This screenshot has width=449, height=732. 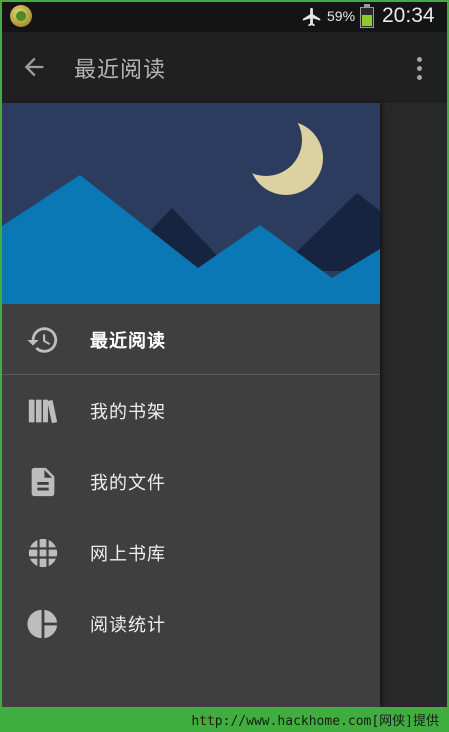 I want to click on menu-label-reading-stats: 阅读统计, so click(x=128, y=625).